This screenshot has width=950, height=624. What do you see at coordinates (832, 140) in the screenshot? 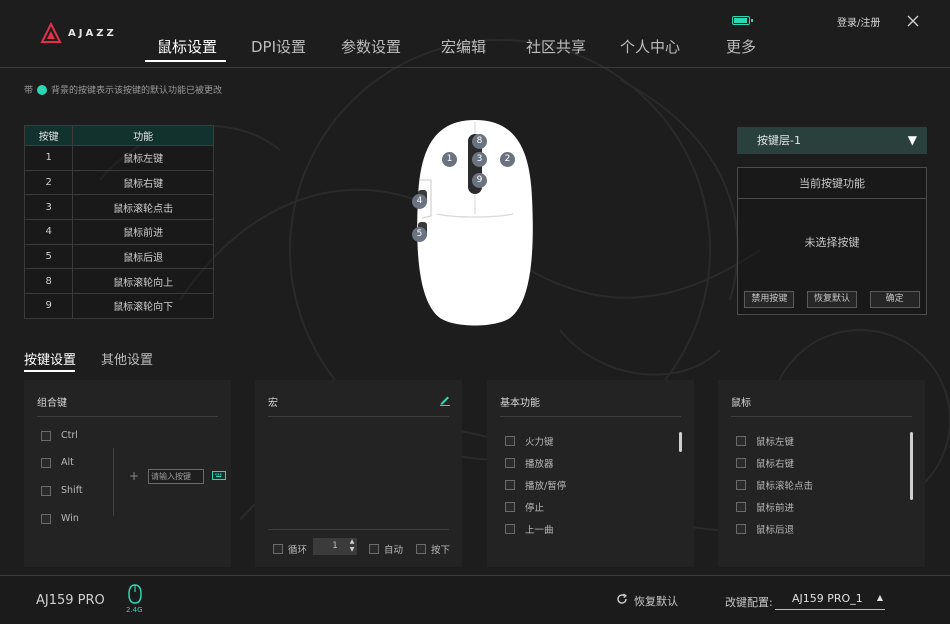
I see `key-layer-select: 按键层-1 ▼` at bounding box center [832, 140].